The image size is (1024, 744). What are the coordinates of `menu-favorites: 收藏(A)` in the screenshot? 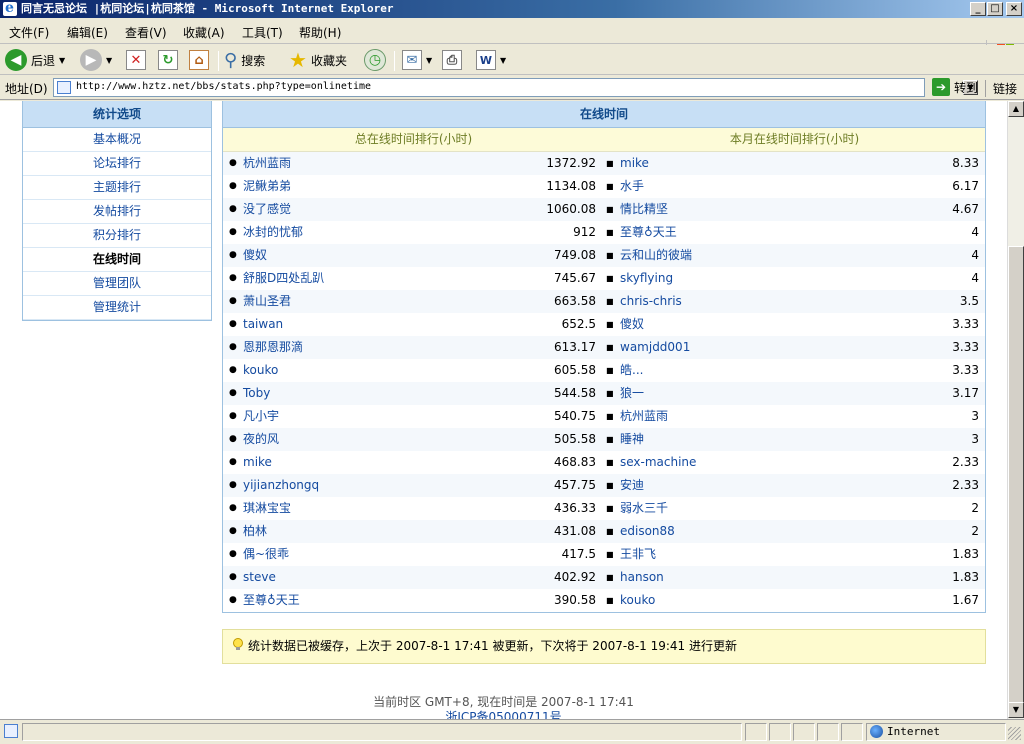 It's located at (204, 32).